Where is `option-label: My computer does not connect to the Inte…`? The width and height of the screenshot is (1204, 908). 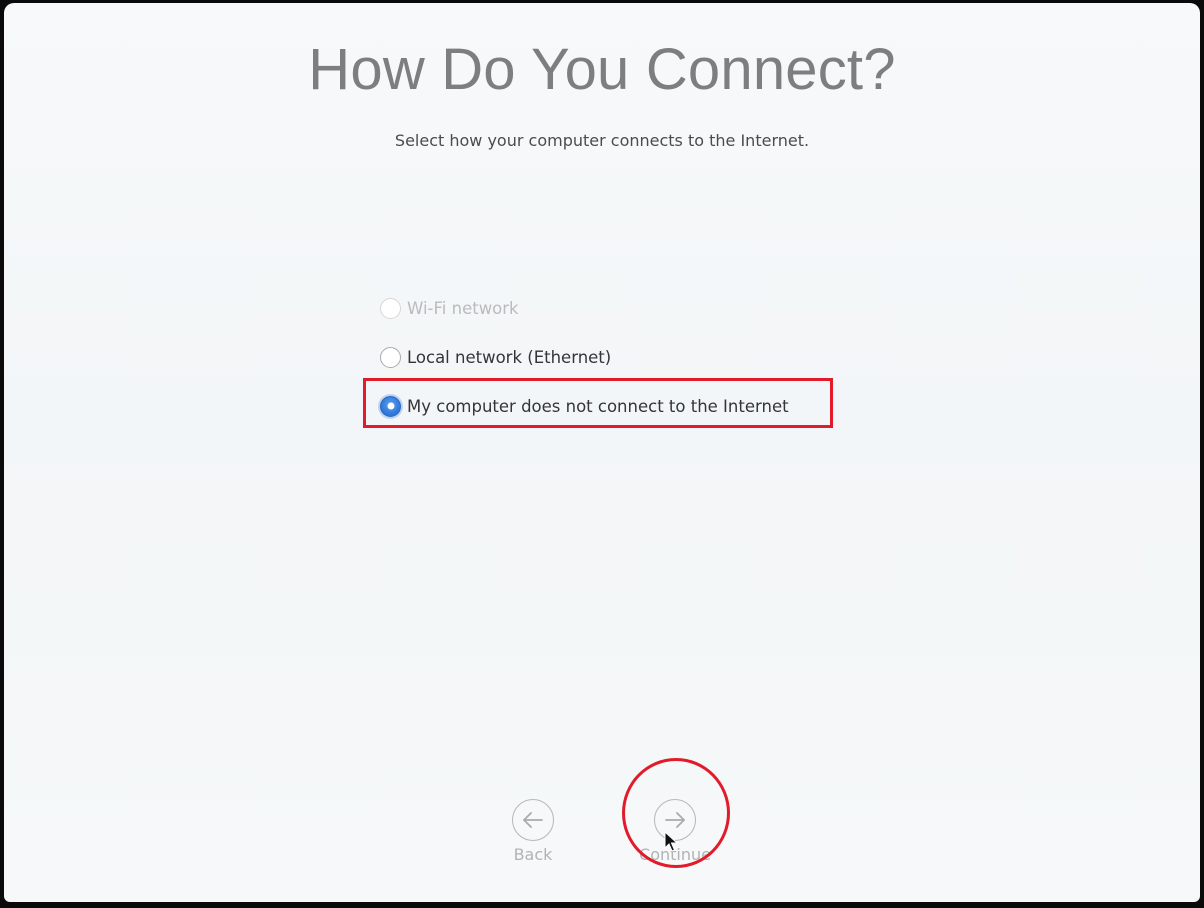
option-label: My computer does not connect to the Inte… is located at coordinates (598, 406).